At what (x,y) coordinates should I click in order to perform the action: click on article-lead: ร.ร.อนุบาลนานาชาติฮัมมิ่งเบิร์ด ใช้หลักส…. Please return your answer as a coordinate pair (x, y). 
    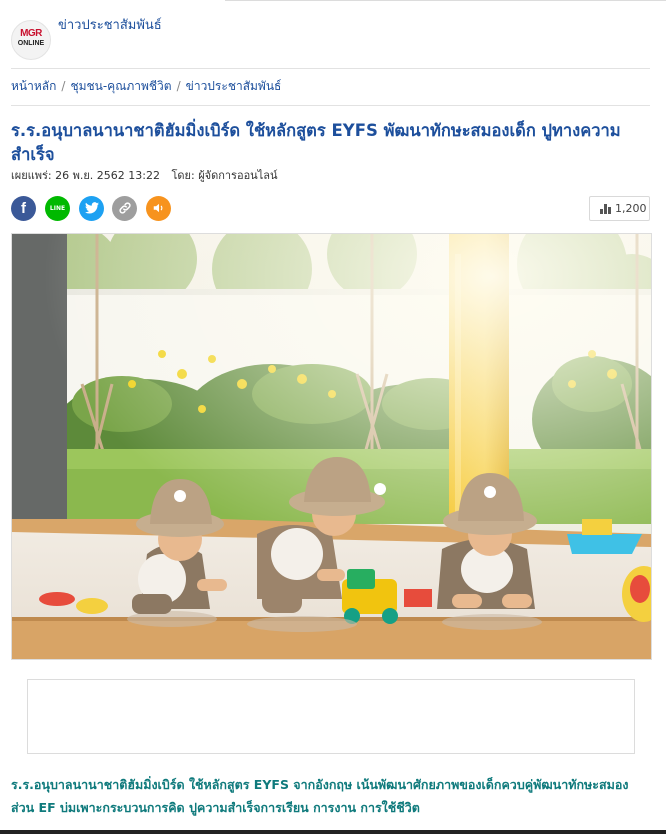
    Looking at the image, I should click on (320, 796).